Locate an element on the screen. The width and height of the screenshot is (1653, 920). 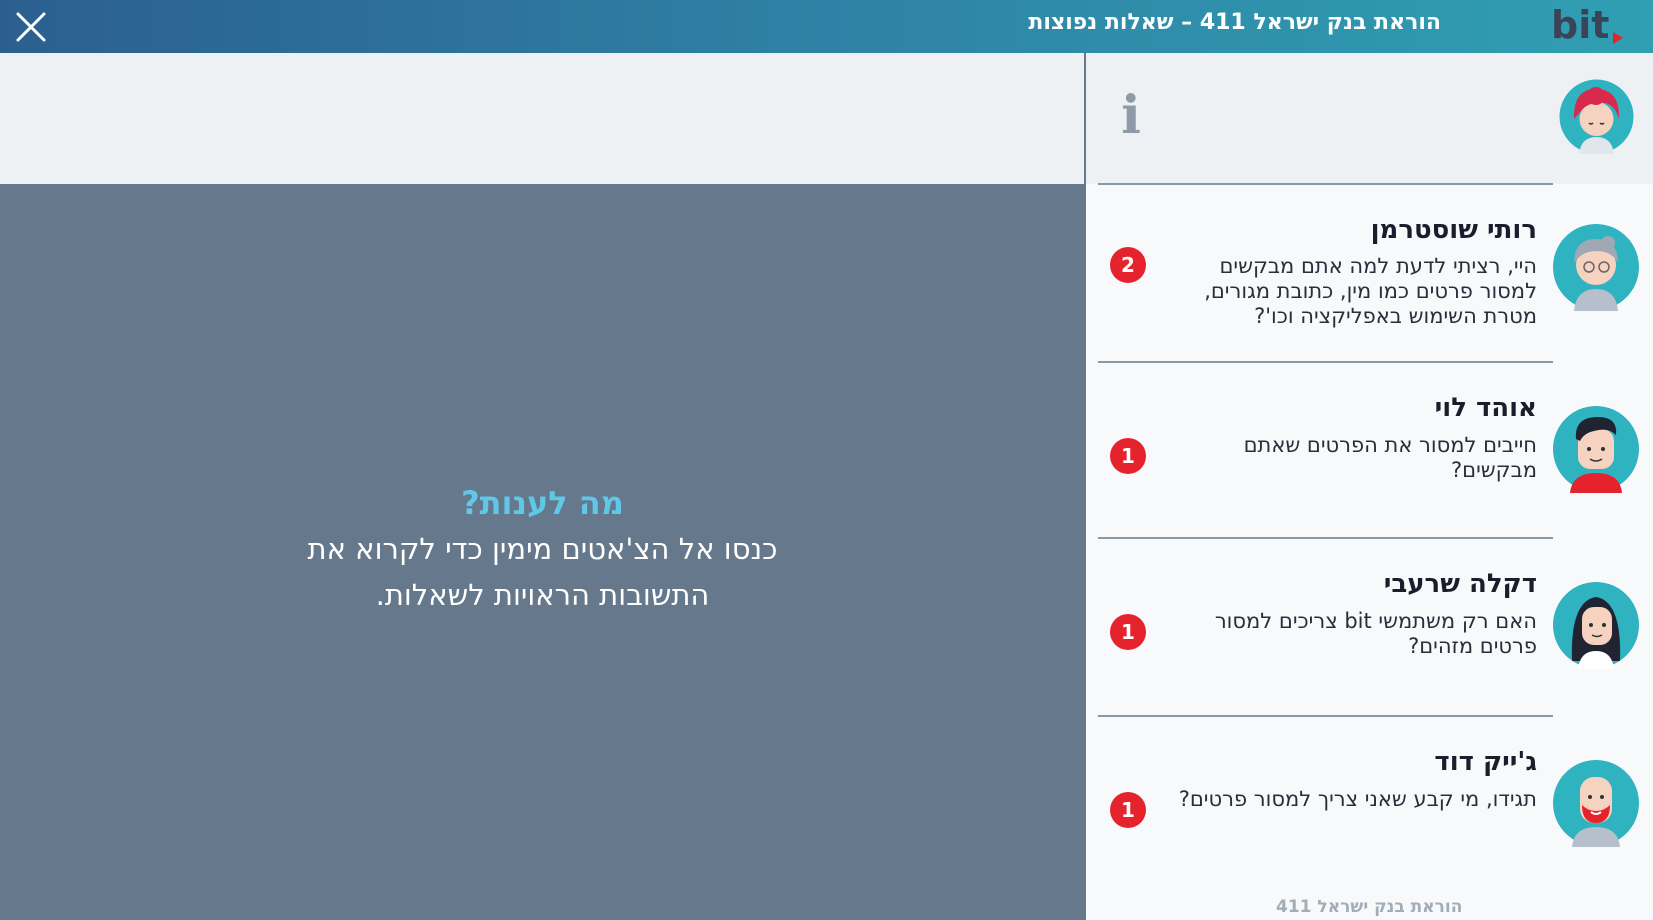
avatar-dikla is located at coordinates (1596, 625).